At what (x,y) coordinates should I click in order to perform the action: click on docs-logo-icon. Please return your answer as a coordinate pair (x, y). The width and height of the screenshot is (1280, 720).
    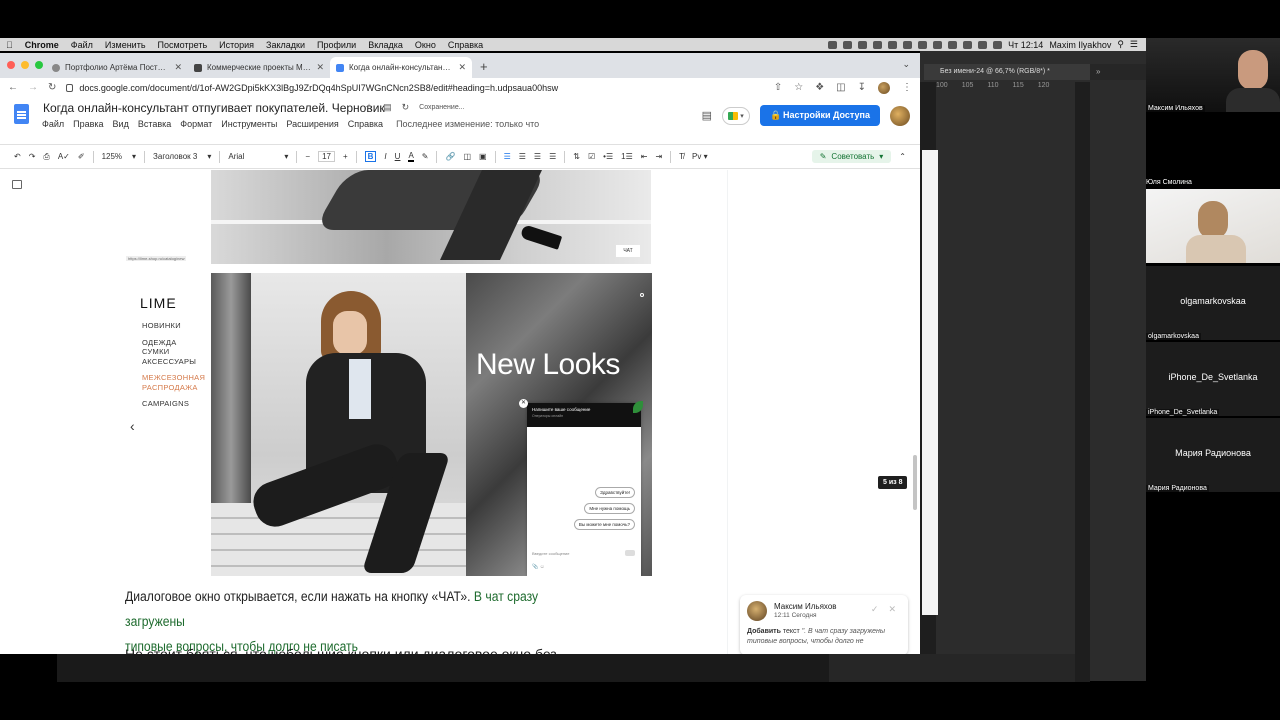
    Looking at the image, I should click on (21, 114).